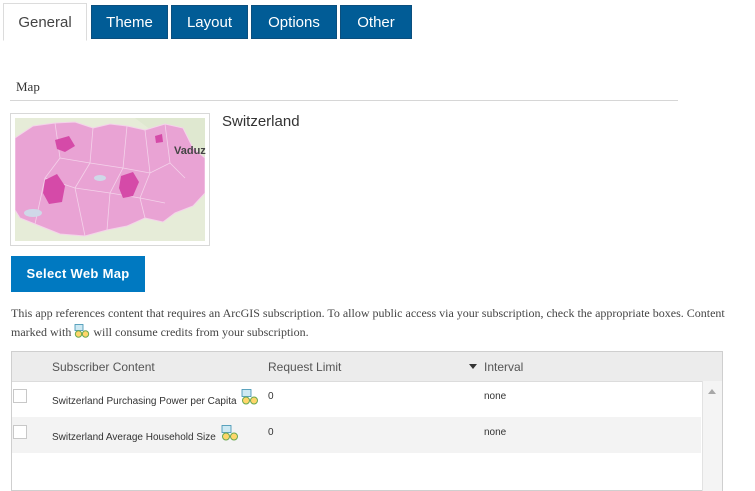  Describe the element at coordinates (28, 86) in the screenshot. I see `map-section-label: Map` at that location.